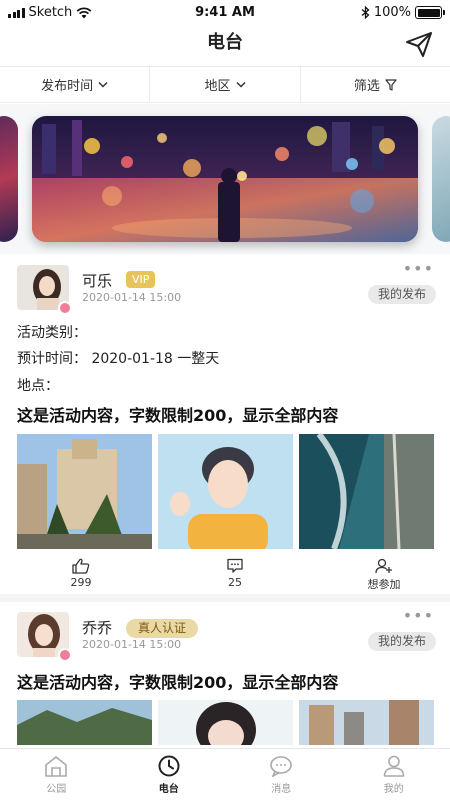  I want to click on tab-park: 公园, so click(56, 774).